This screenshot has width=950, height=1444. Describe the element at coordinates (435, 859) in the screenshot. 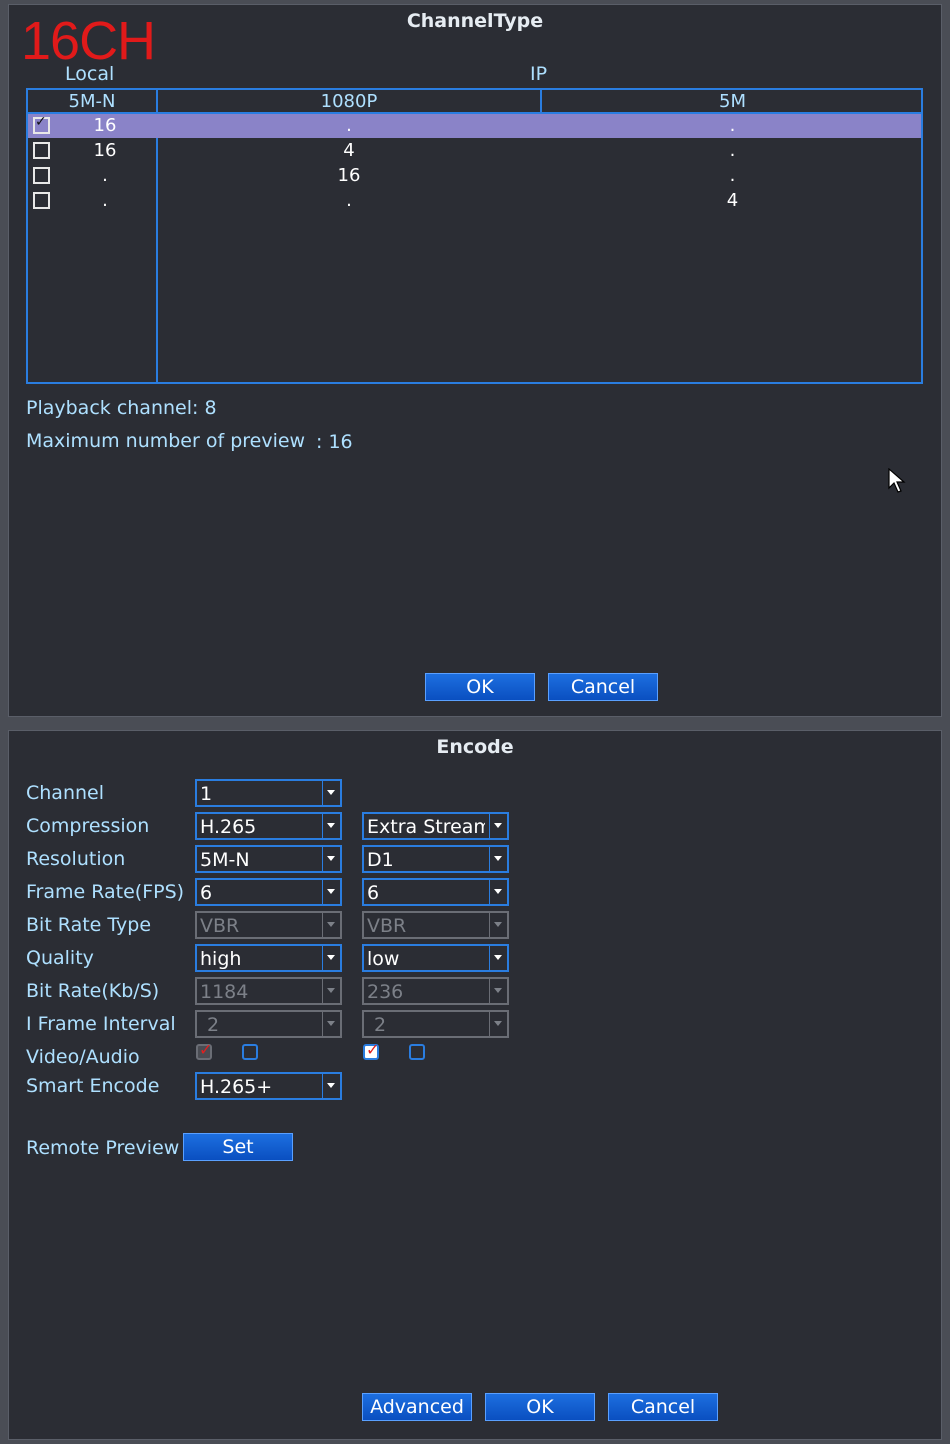

I see `extra-resolution-select: D1` at that location.